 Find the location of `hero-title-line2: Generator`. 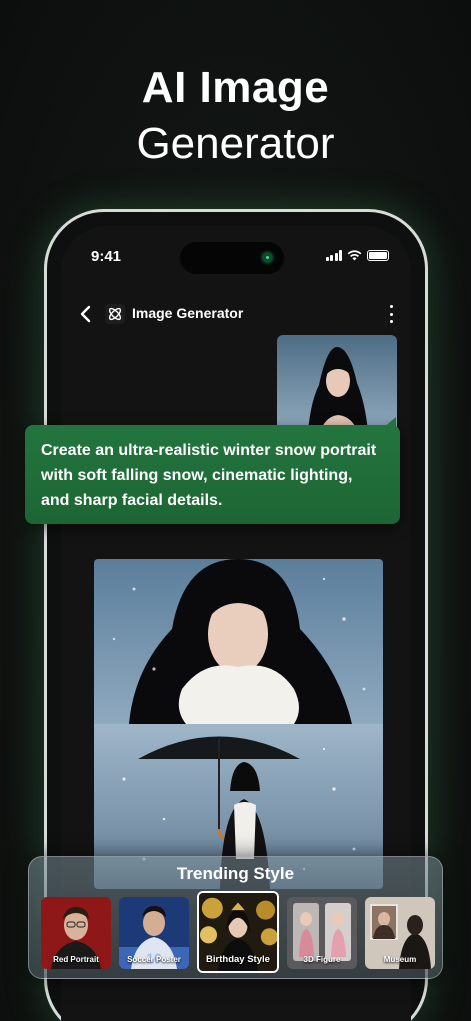

hero-title-line2: Generator is located at coordinates (235, 143).